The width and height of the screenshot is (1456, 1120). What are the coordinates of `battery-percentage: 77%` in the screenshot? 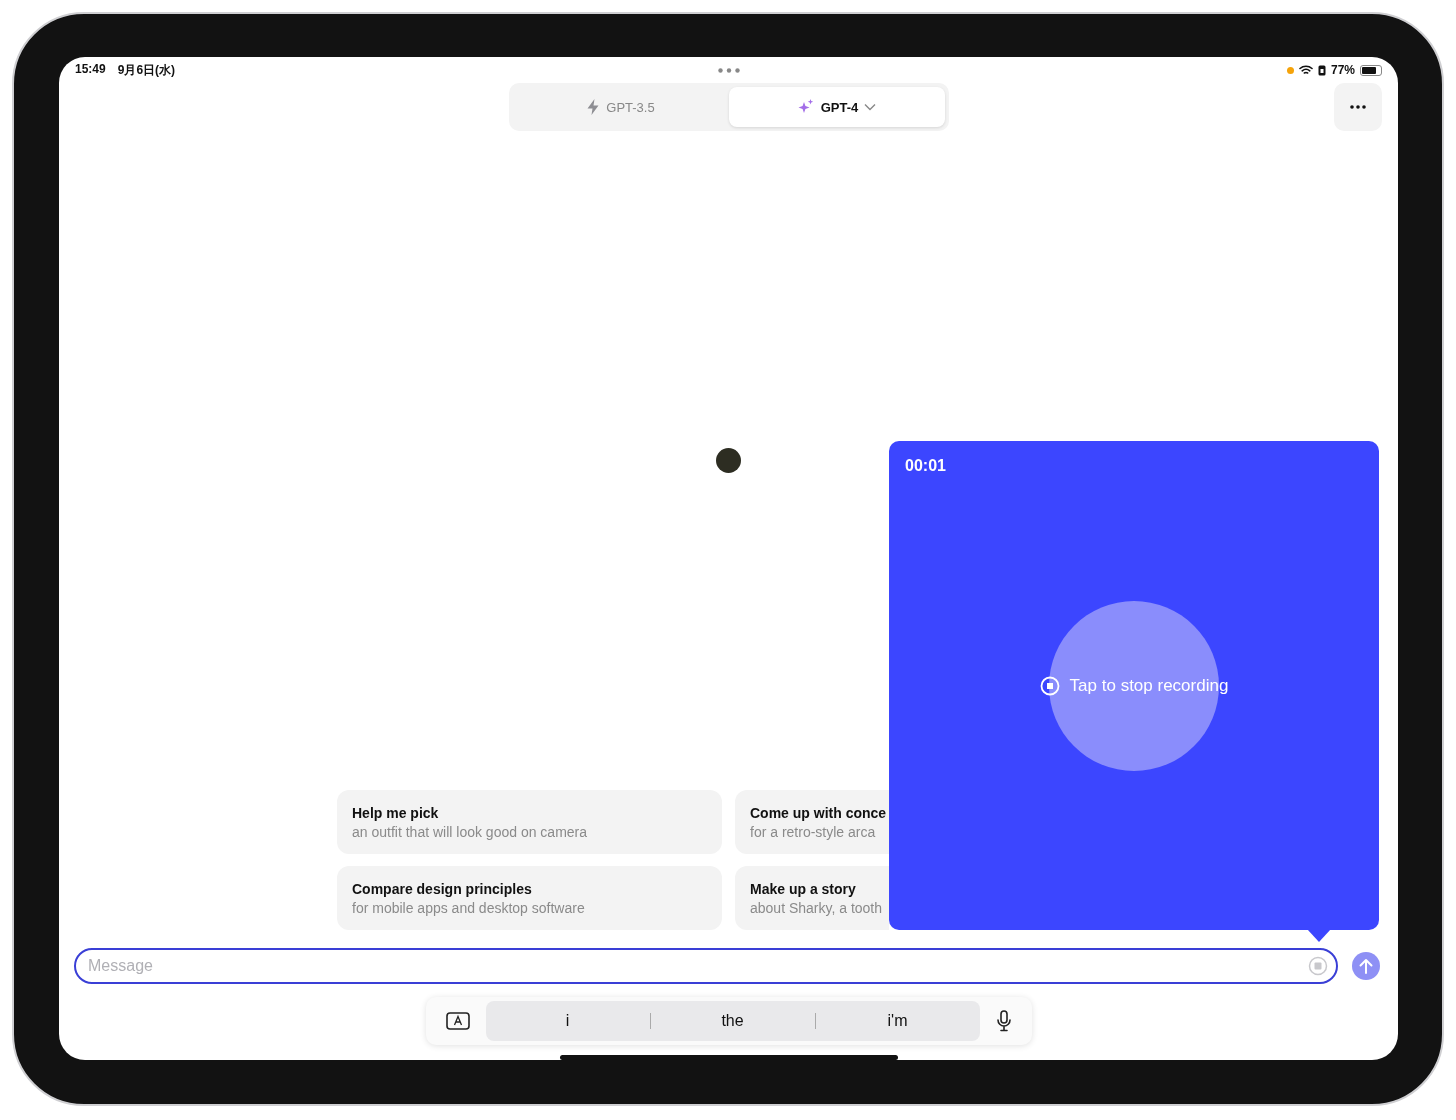 It's located at (1342, 70).